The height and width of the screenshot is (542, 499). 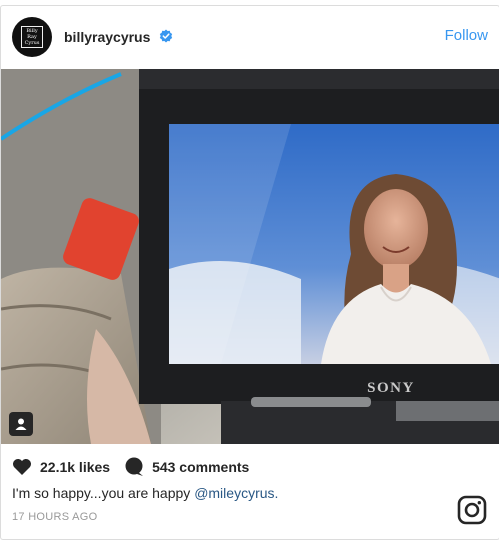 I want to click on timestamp: 17 HOURS AGO, so click(x=55, y=517).